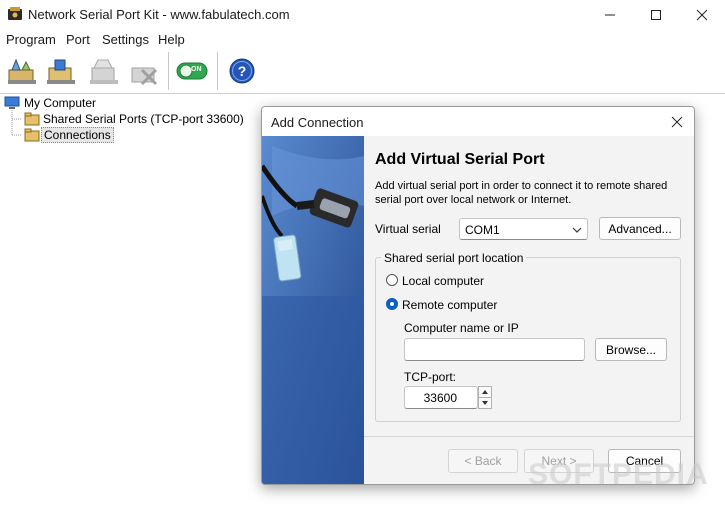 This screenshot has height=515, width=725. Describe the element at coordinates (408, 229) in the screenshot. I see `virtual-serial-label: Virtual serial` at that location.